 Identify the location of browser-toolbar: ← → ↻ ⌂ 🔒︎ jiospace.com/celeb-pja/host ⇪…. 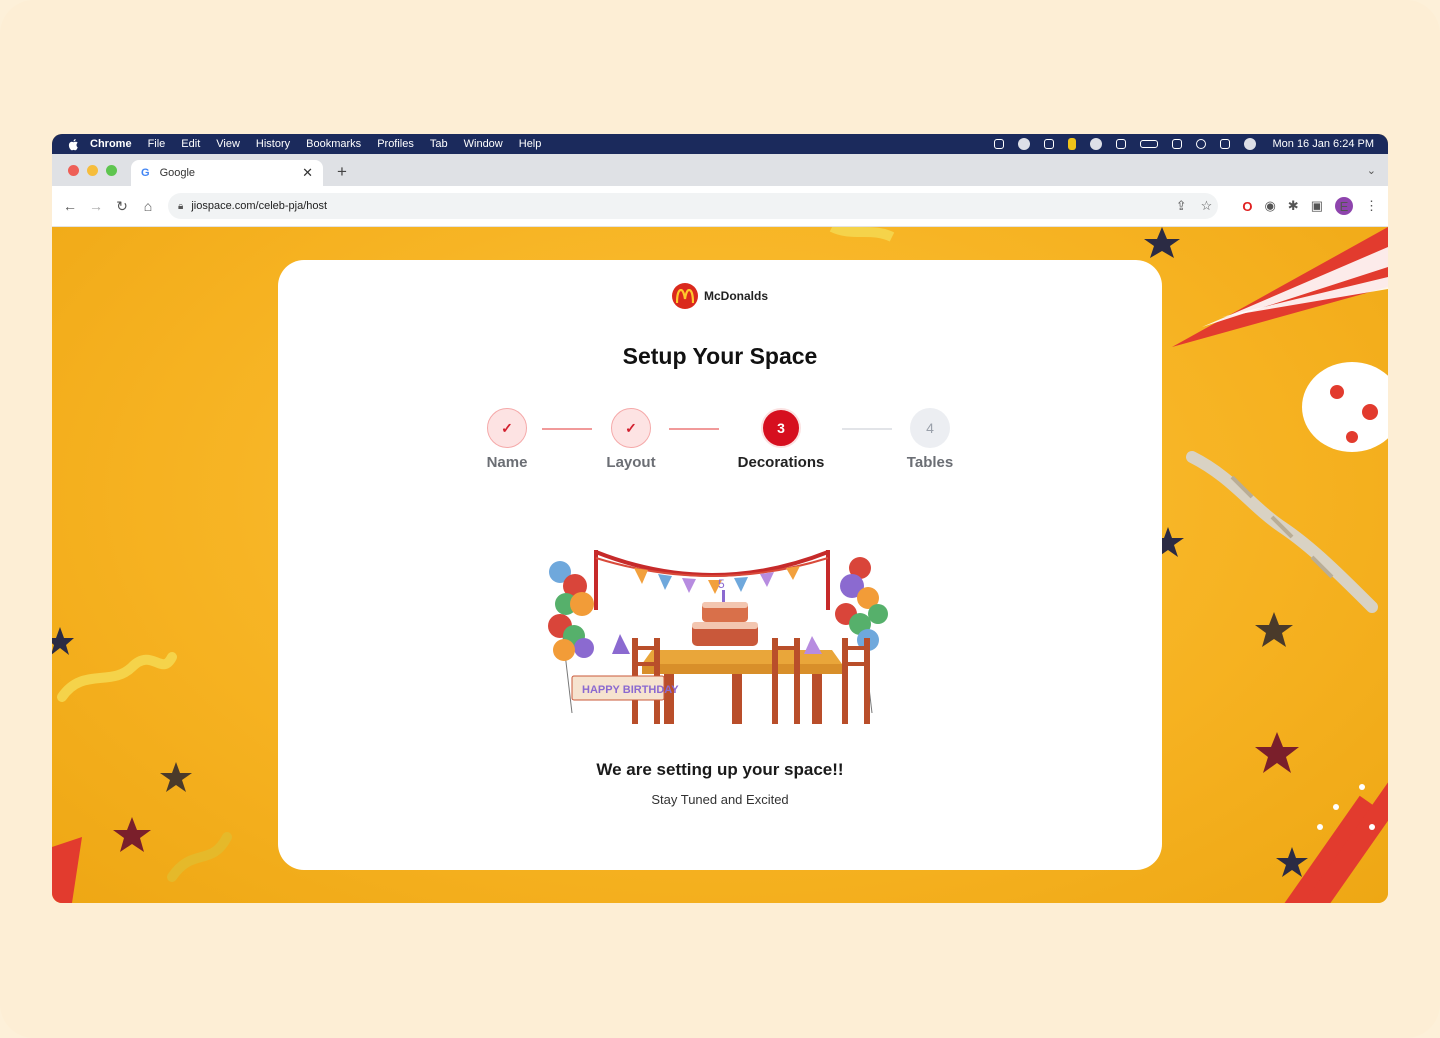
(720, 206).